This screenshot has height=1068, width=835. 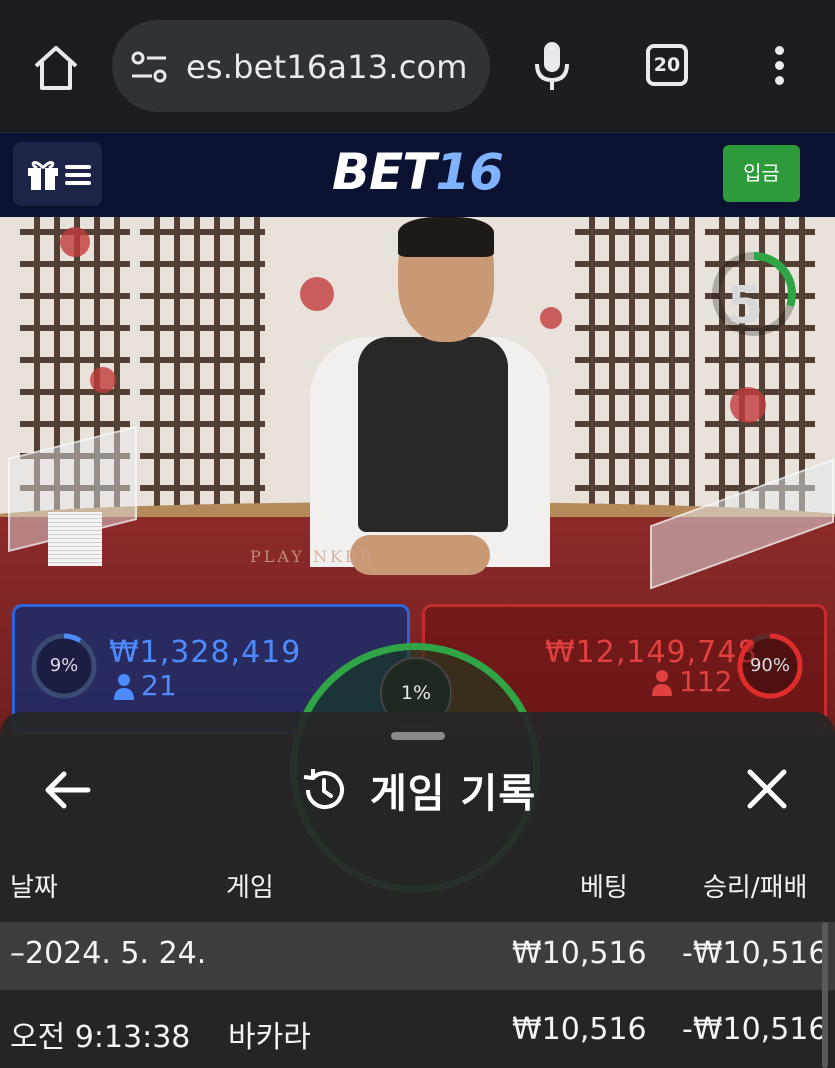 I want to click on card-stack, so click(x=75, y=539).